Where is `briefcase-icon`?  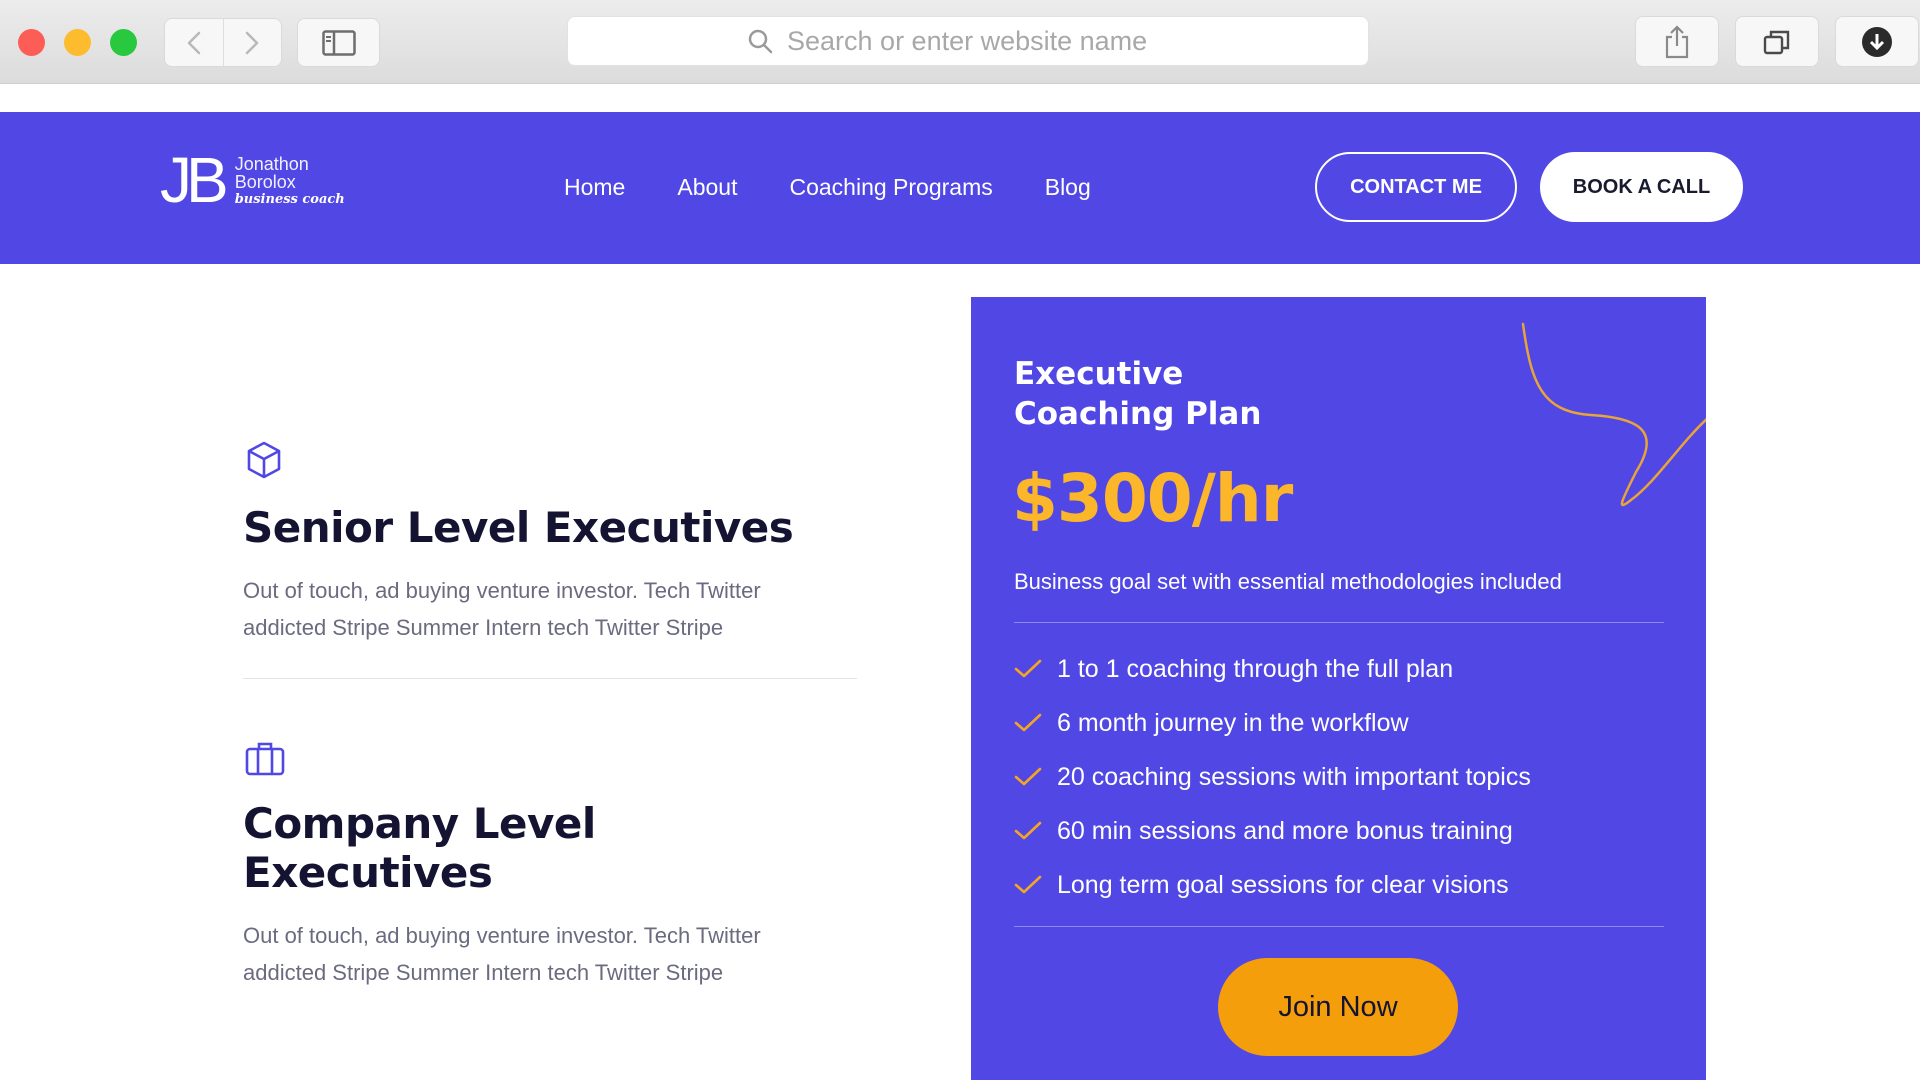 briefcase-icon is located at coordinates (265, 759).